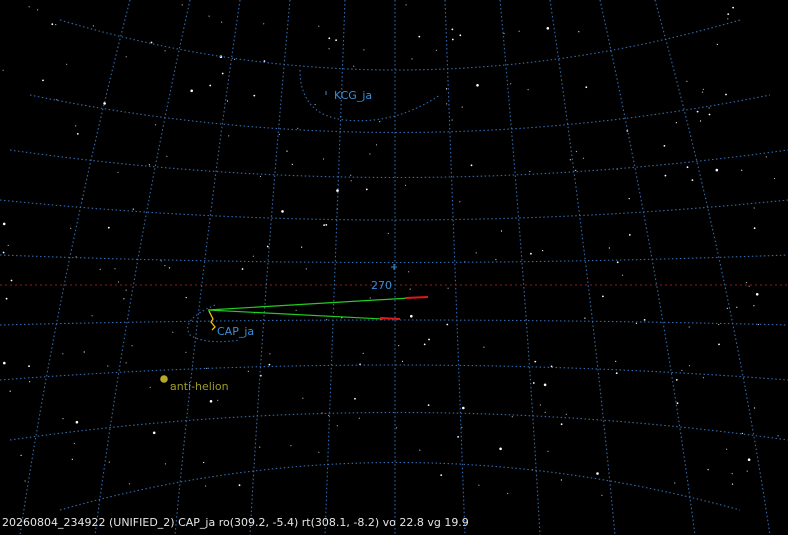 The width and height of the screenshot is (788, 535). I want to click on azimuth-cross-marker, so click(394, 267).